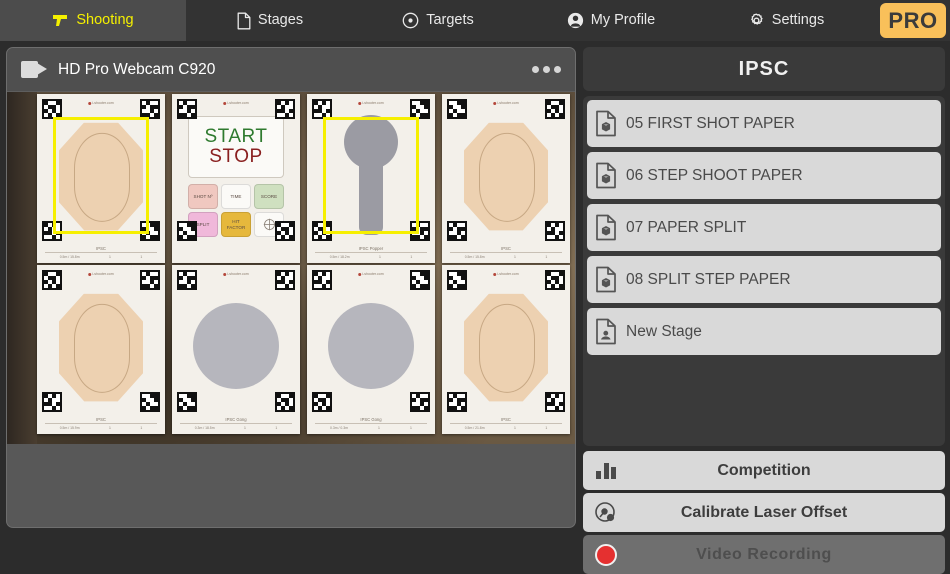 This screenshot has width=950, height=574. I want to click on stage-item-label: New Stage, so click(664, 331).